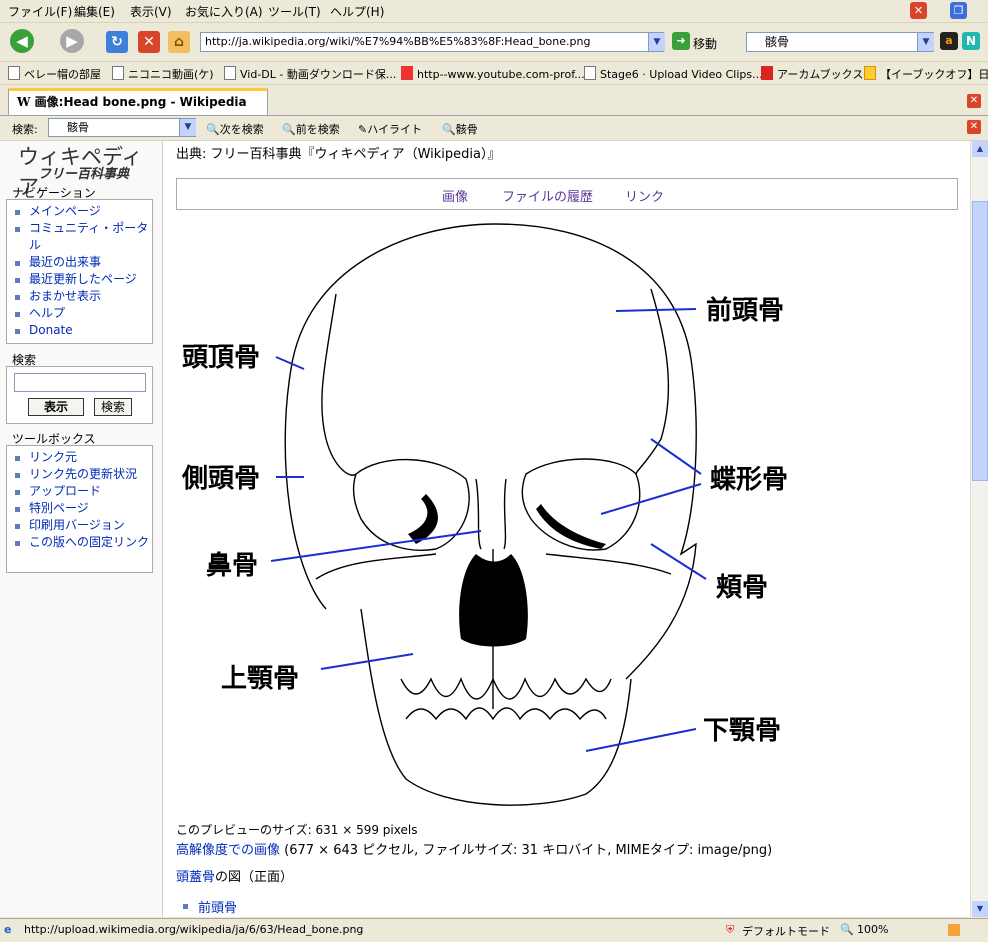  Describe the element at coordinates (79, 296) in the screenshot. I see `sidebar-item-random: おまかせ表示` at that location.